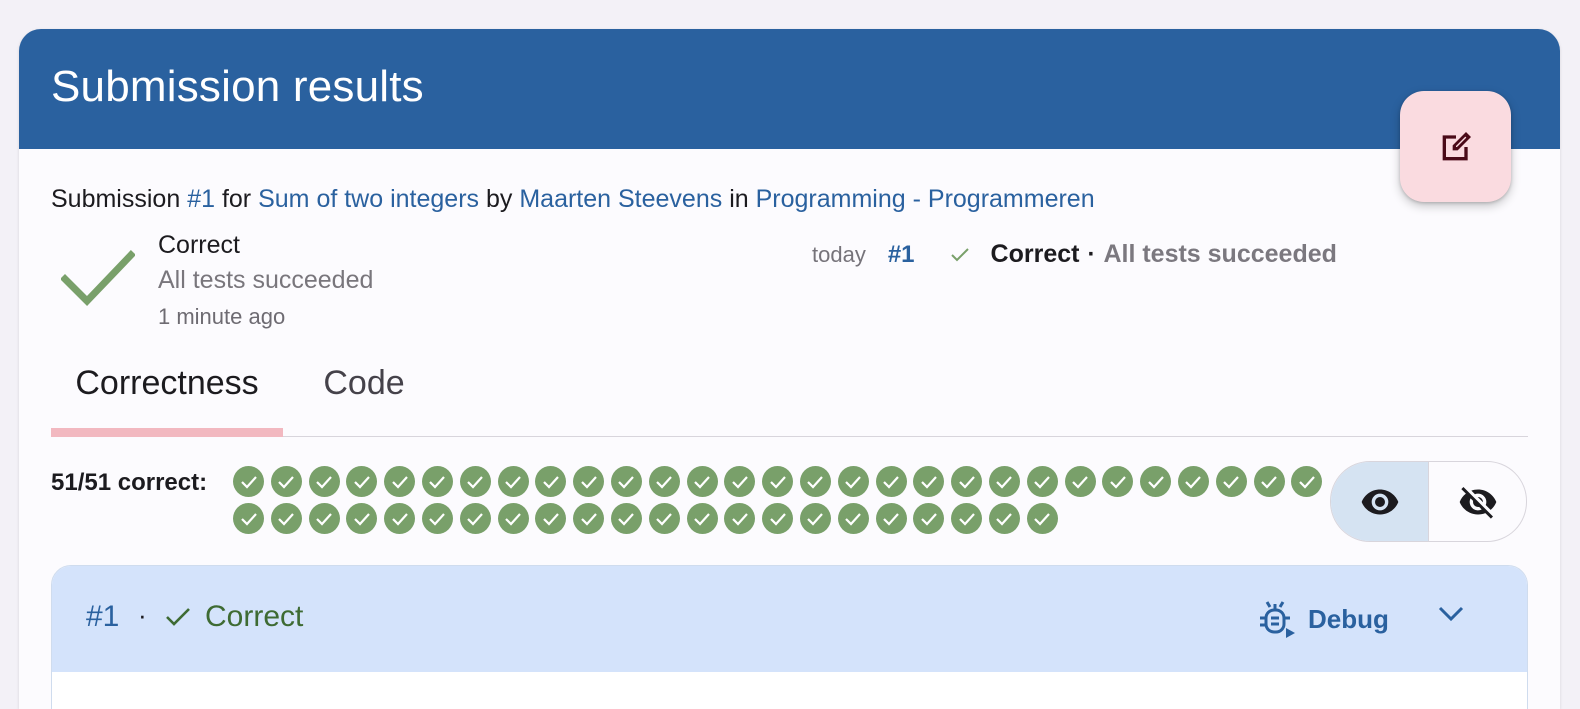 This screenshot has width=1580, height=709. What do you see at coordinates (620, 199) in the screenshot?
I see `user-link: Maarten Steevens` at bounding box center [620, 199].